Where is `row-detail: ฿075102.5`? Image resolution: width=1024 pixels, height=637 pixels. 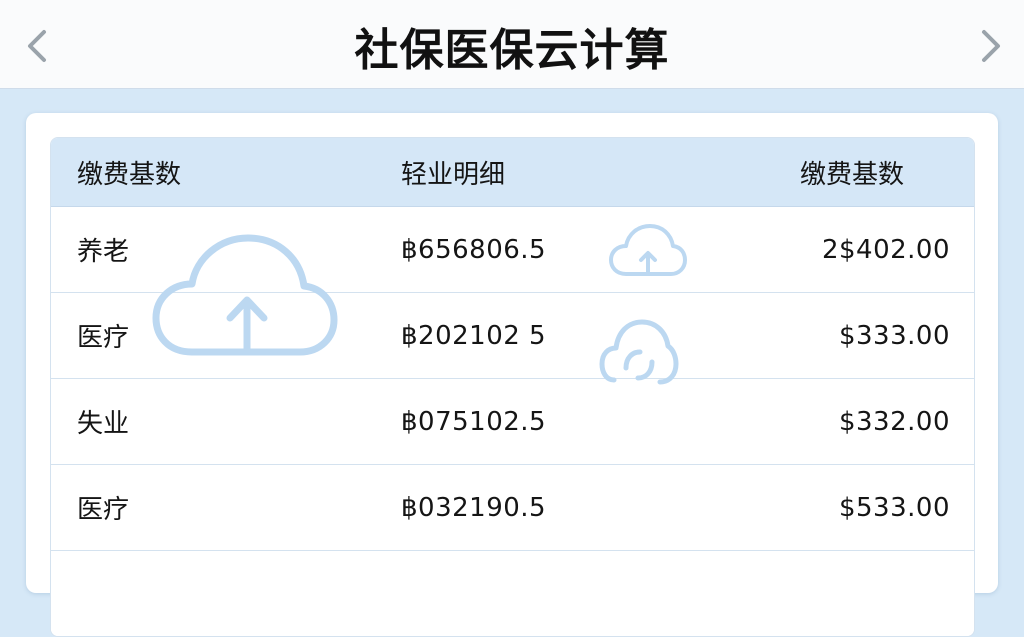 row-detail: ฿075102.5 is located at coordinates (474, 421).